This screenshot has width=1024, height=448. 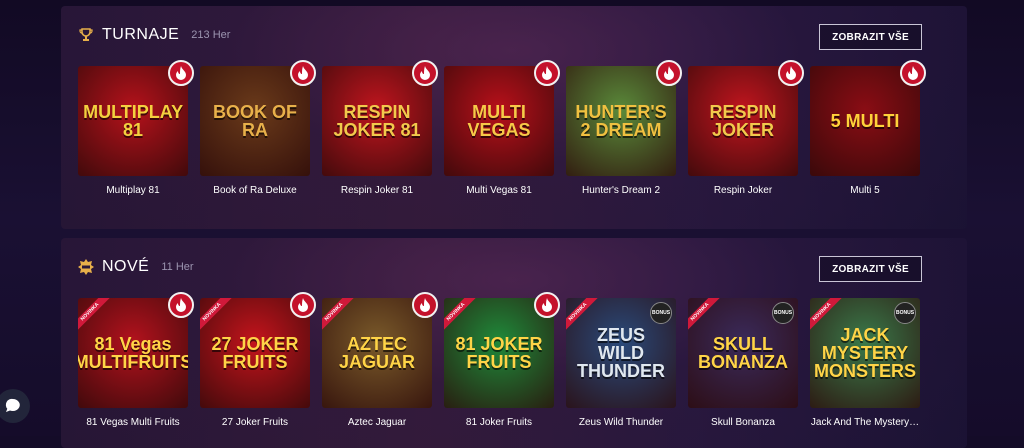 What do you see at coordinates (177, 267) in the screenshot?
I see `section-count: 11 Her` at bounding box center [177, 267].